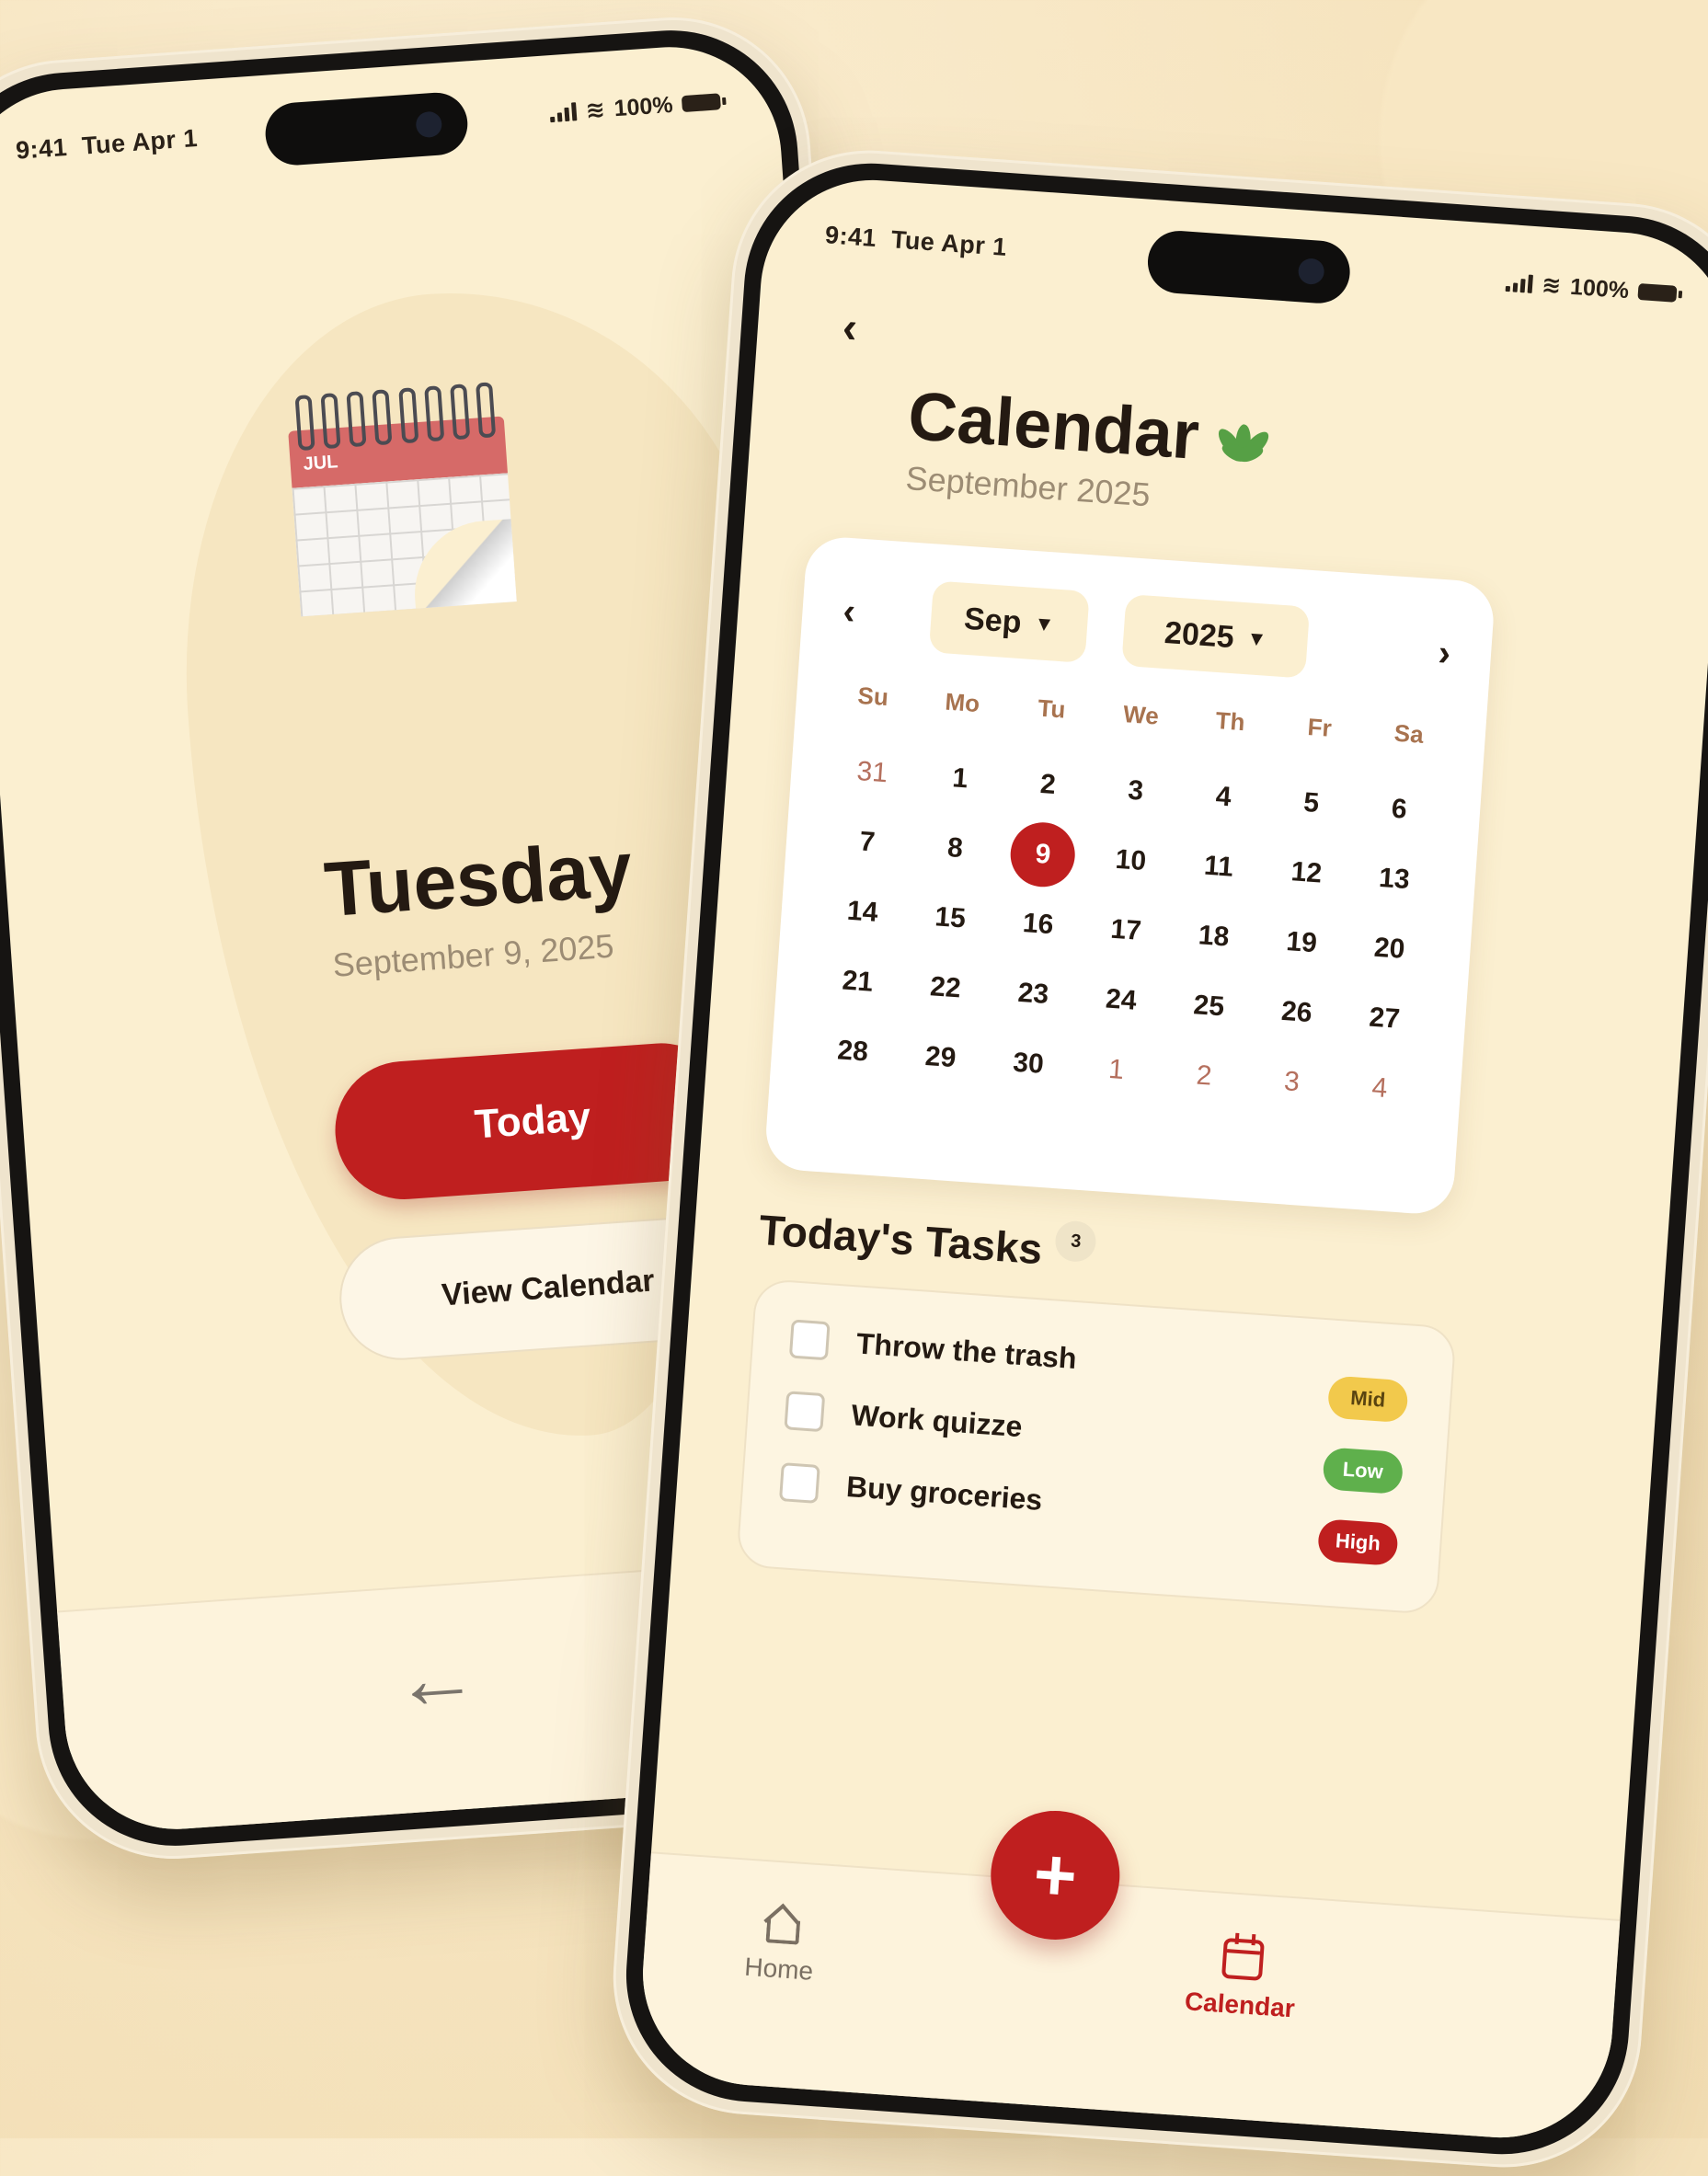  What do you see at coordinates (643, 106) in the screenshot?
I see `battery-percent: 100%` at bounding box center [643, 106].